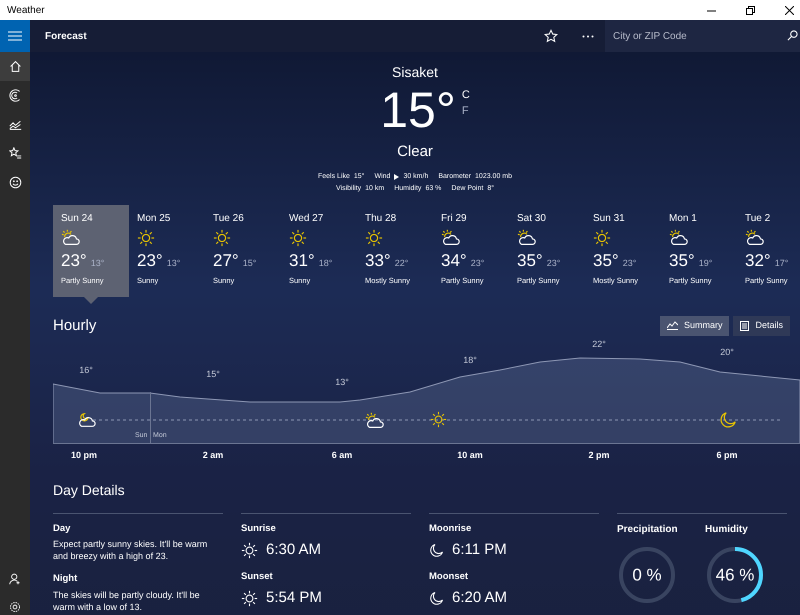 The image size is (800, 615). What do you see at coordinates (213, 374) in the screenshot?
I see `hourly-temperature: 15°` at bounding box center [213, 374].